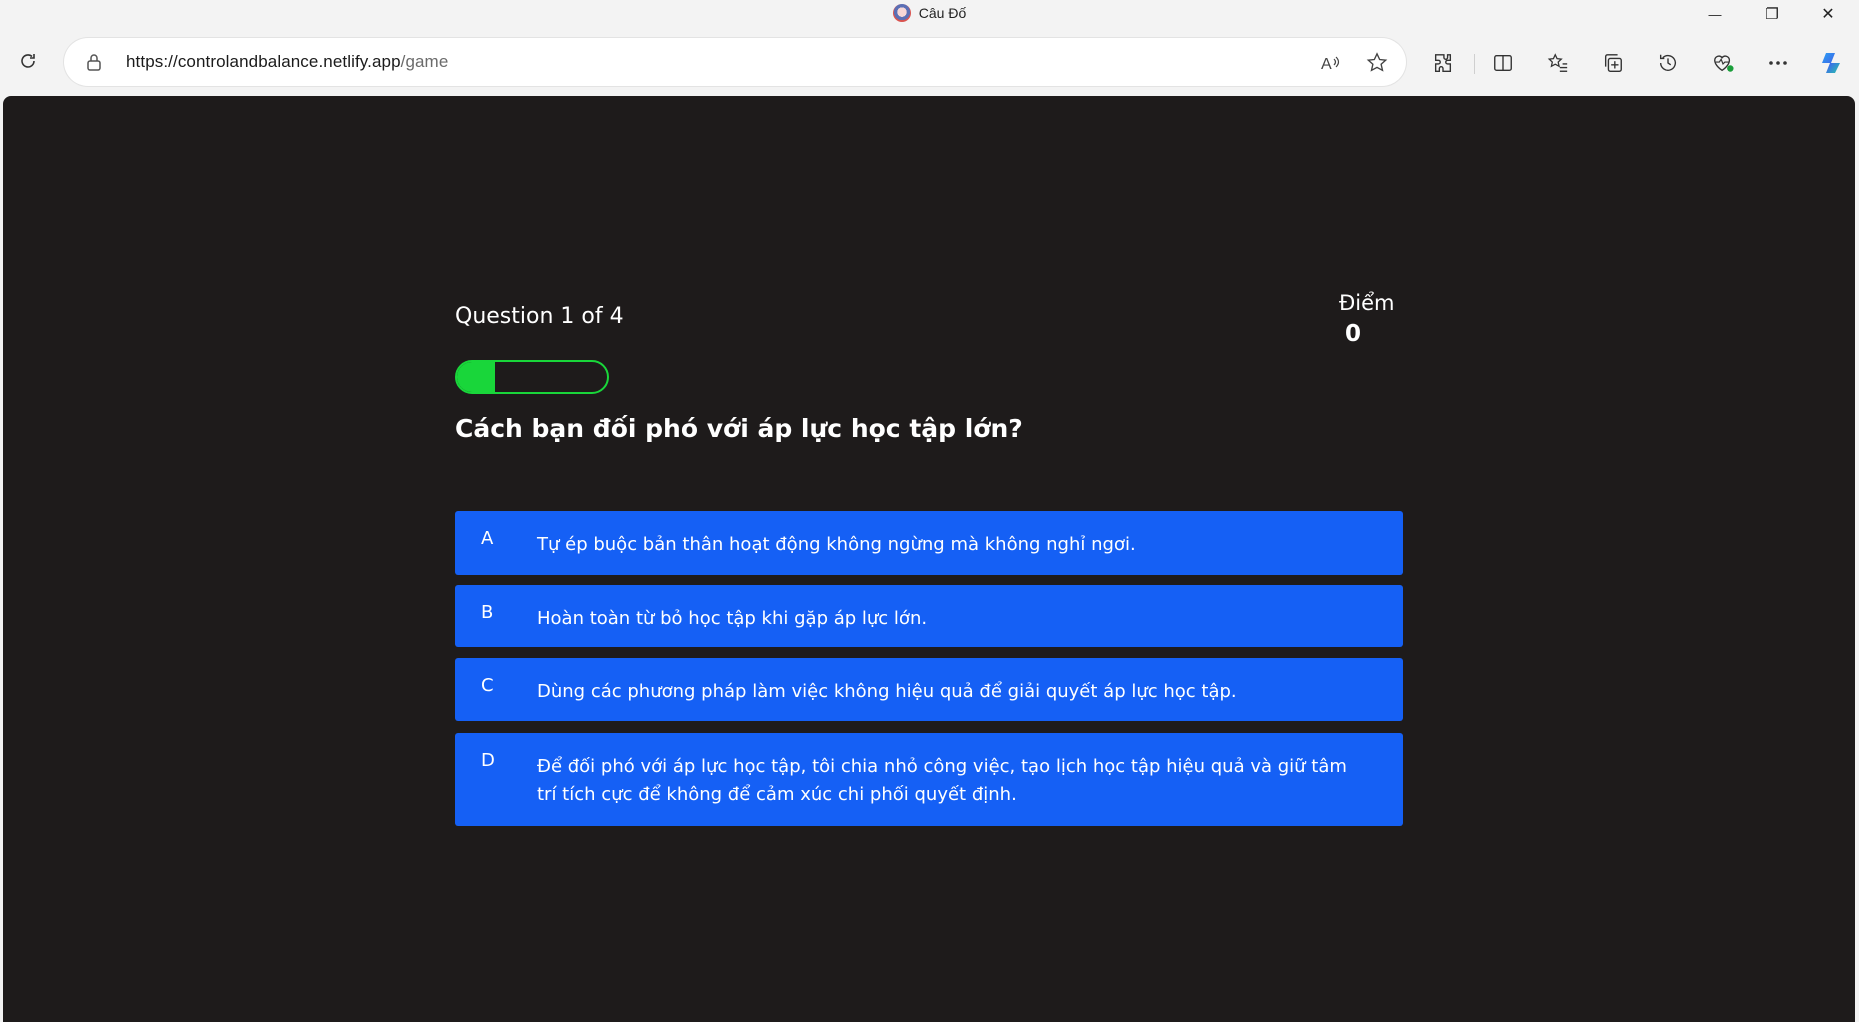  I want to click on close-icon: ✕, so click(1828, 14).